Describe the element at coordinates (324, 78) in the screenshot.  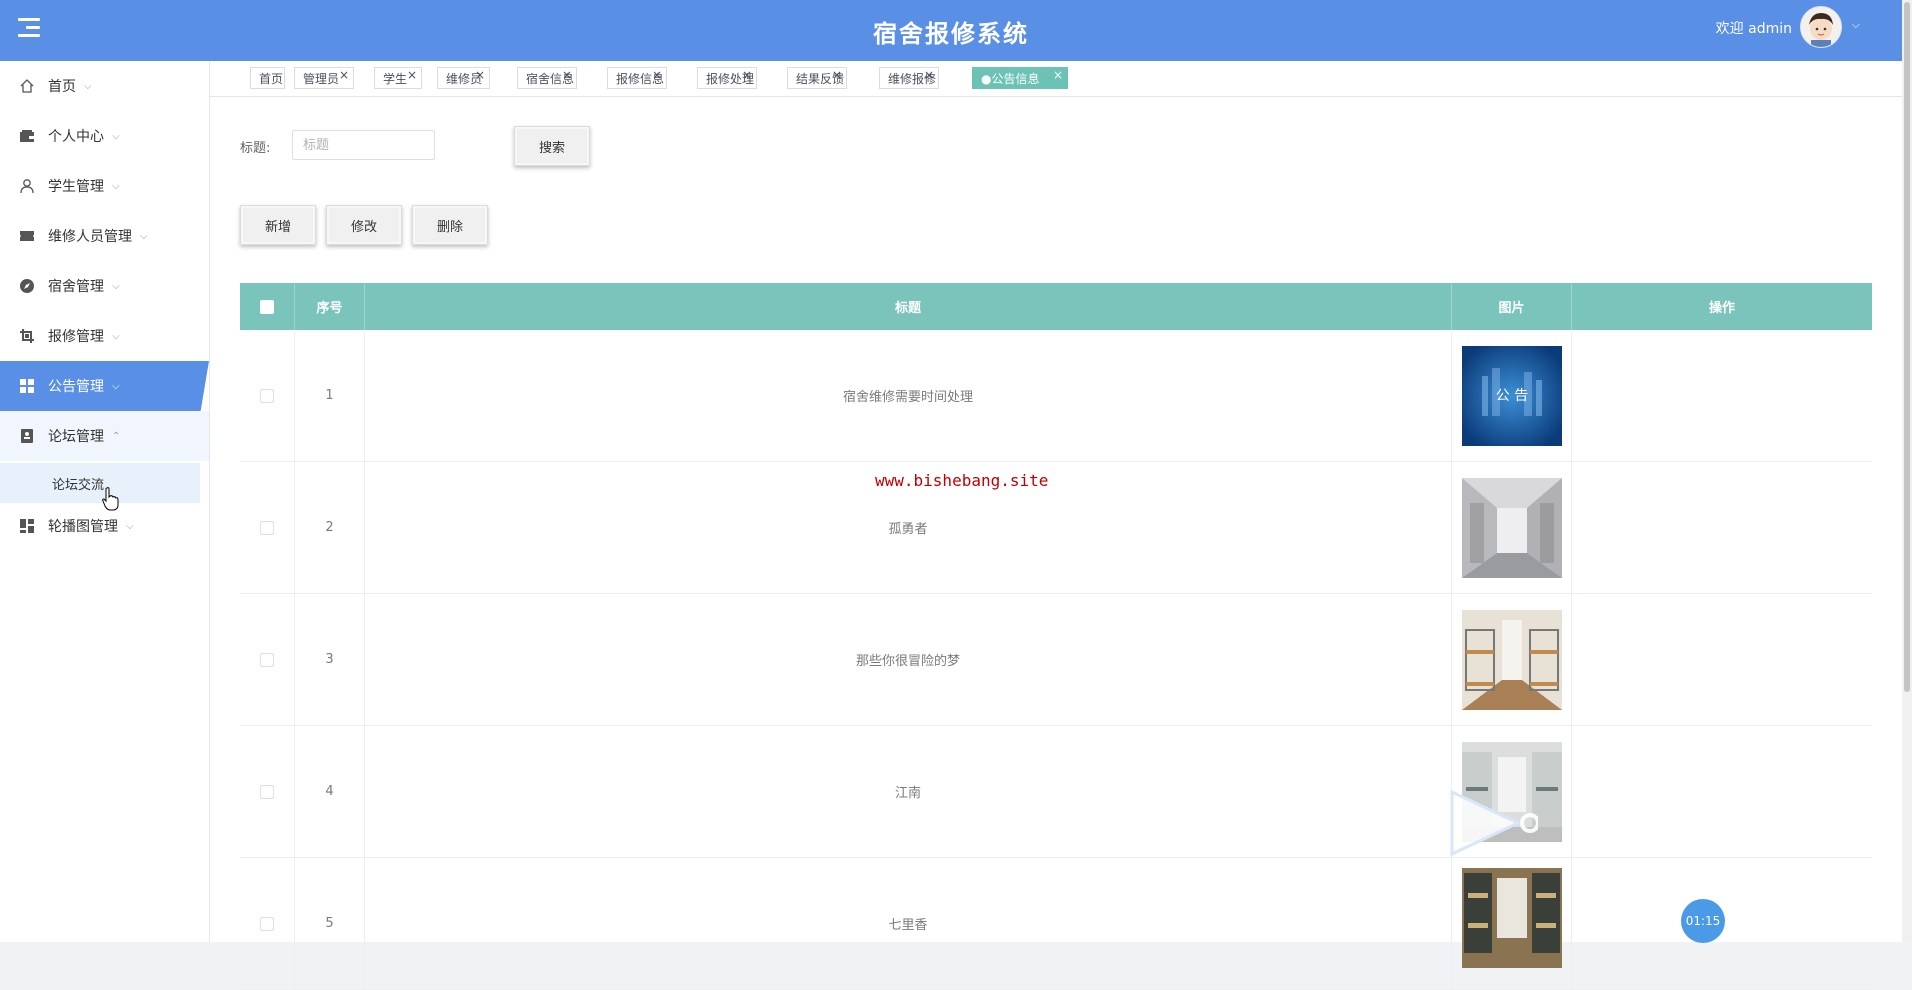
I see `tab-admins: 管理员 ×` at that location.